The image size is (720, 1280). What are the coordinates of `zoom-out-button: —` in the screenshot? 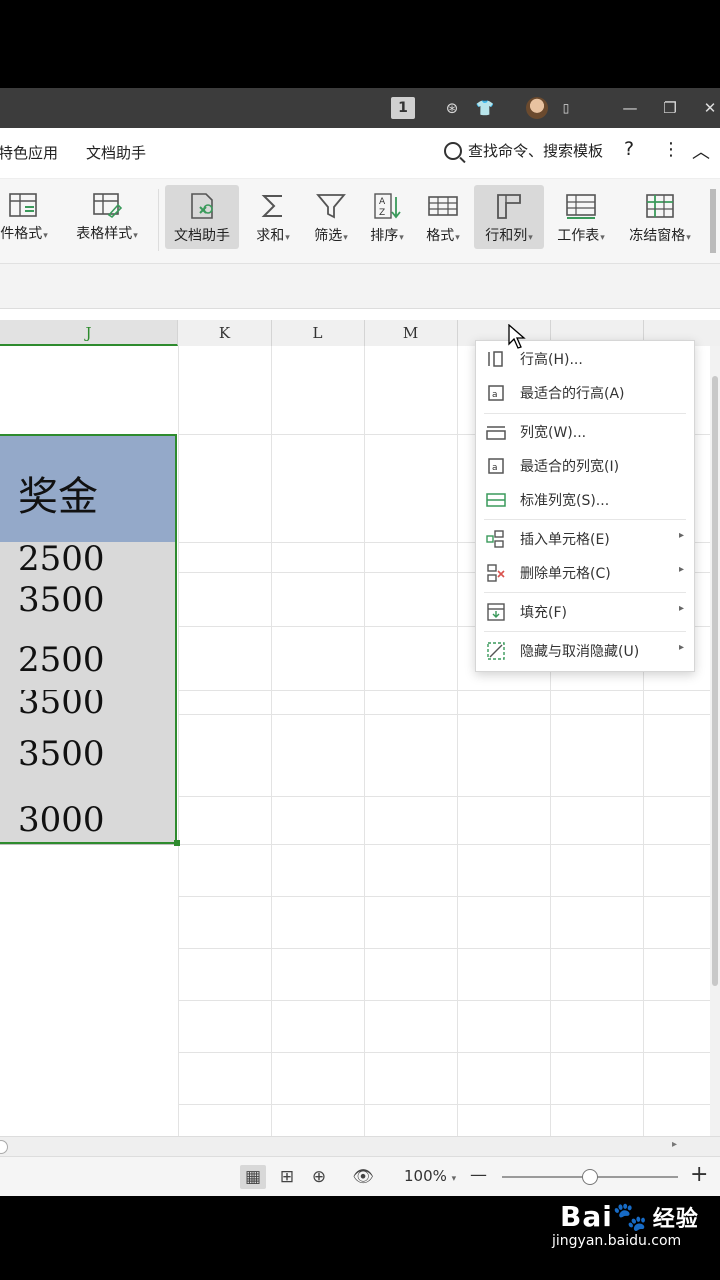 It's located at (478, 1175).